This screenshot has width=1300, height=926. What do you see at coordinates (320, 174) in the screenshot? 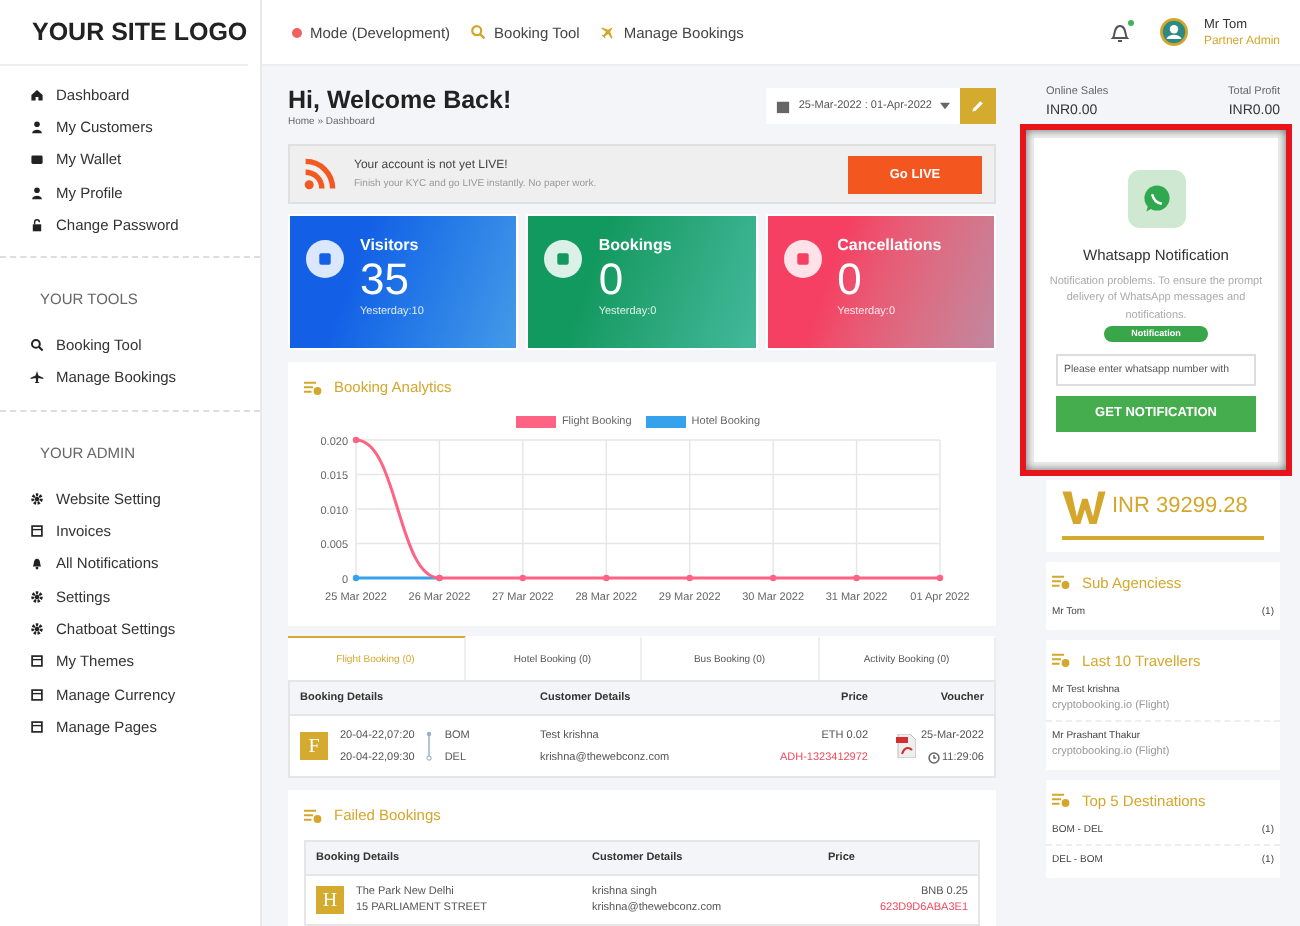
I see `rss-icon` at bounding box center [320, 174].